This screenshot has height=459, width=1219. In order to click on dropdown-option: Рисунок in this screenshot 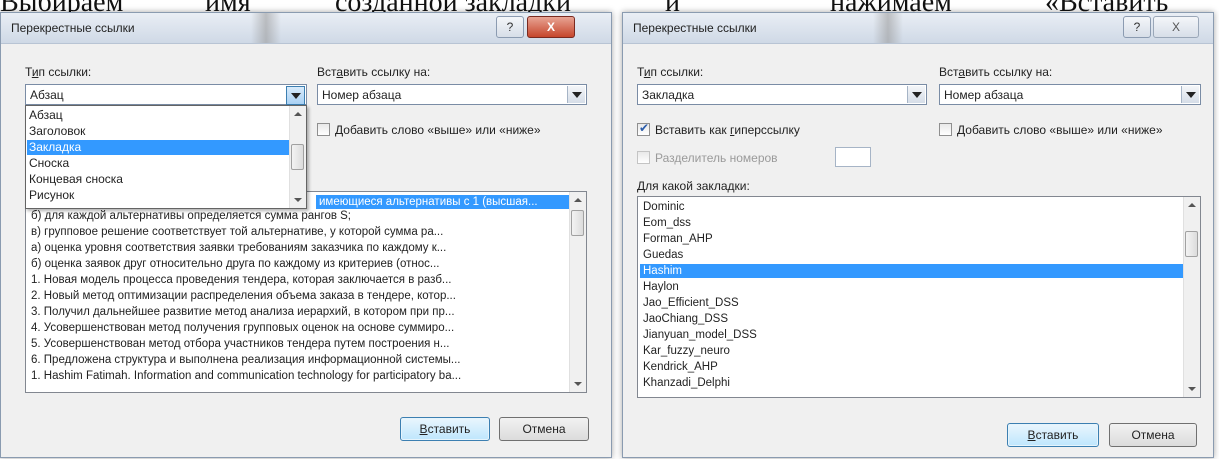, I will do `click(158, 195)`.